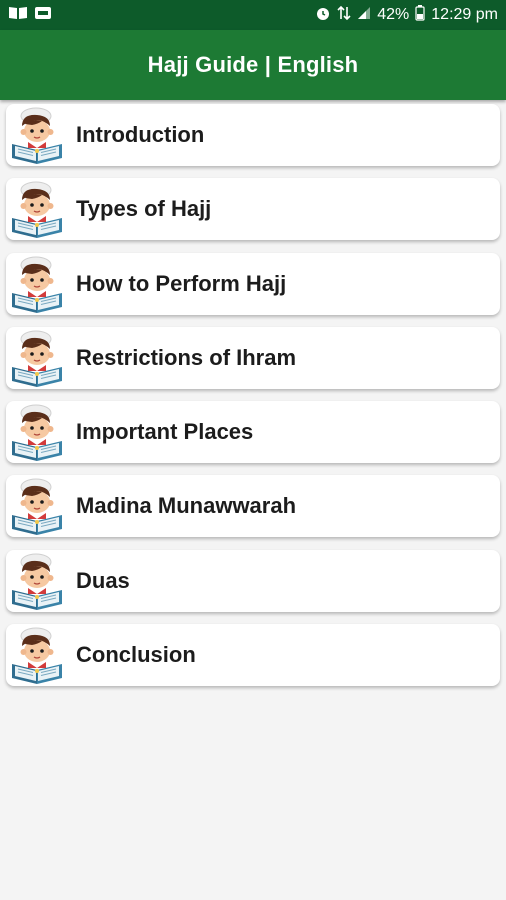  I want to click on menu-item-label: Madina Munawwarah, so click(186, 506).